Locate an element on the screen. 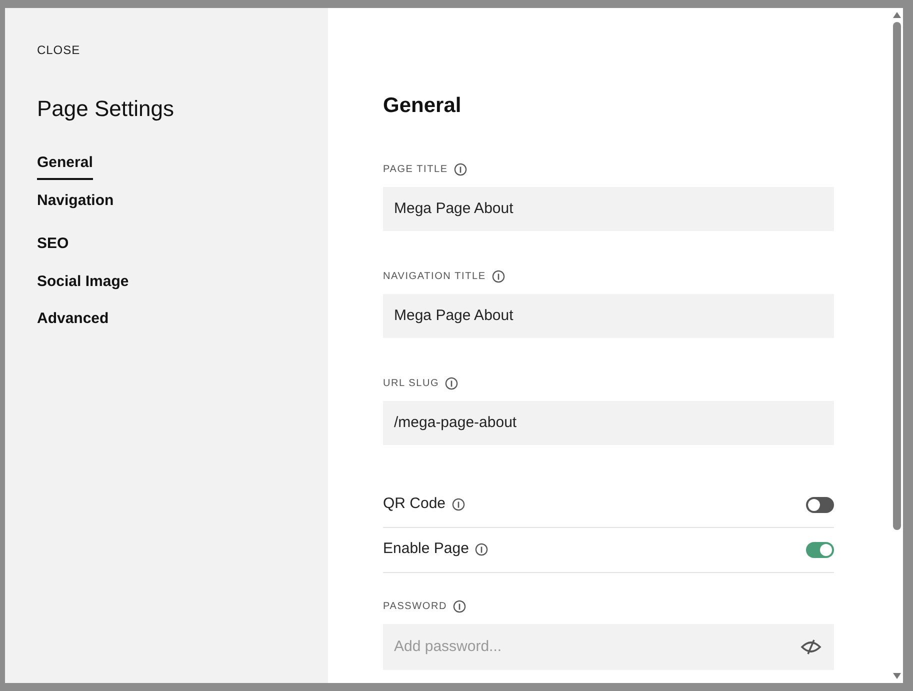 The height and width of the screenshot is (691, 913). field-label: NAVIGATION TITLE is located at coordinates (434, 277).